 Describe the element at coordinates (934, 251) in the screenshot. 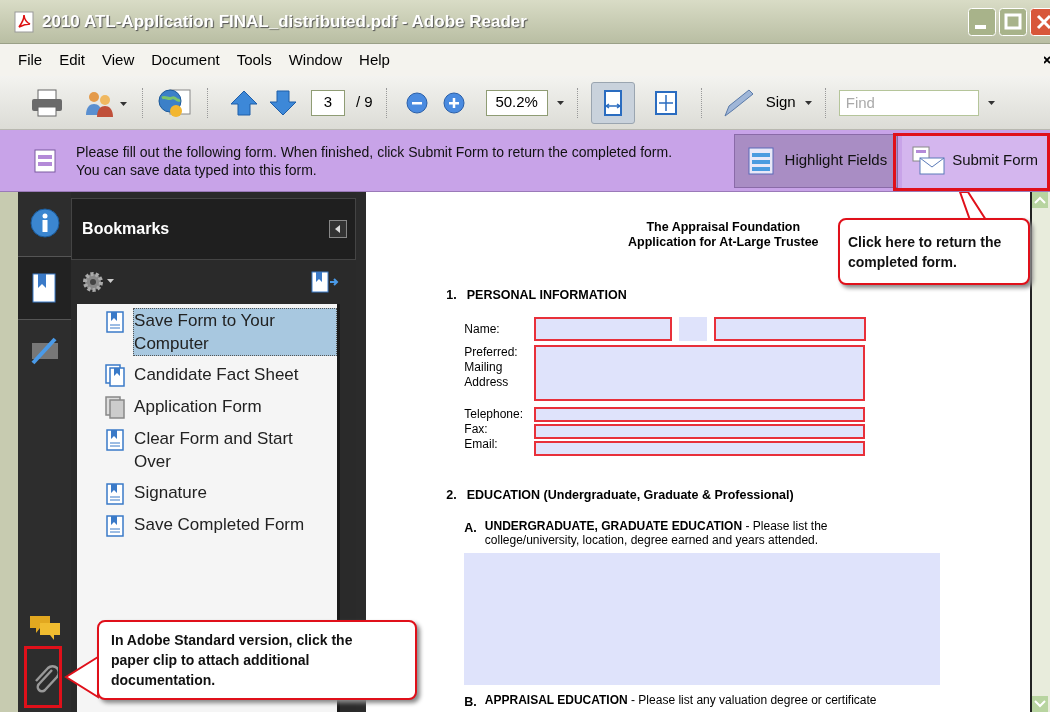

I see `callout: Click here to return the completed form.` at that location.